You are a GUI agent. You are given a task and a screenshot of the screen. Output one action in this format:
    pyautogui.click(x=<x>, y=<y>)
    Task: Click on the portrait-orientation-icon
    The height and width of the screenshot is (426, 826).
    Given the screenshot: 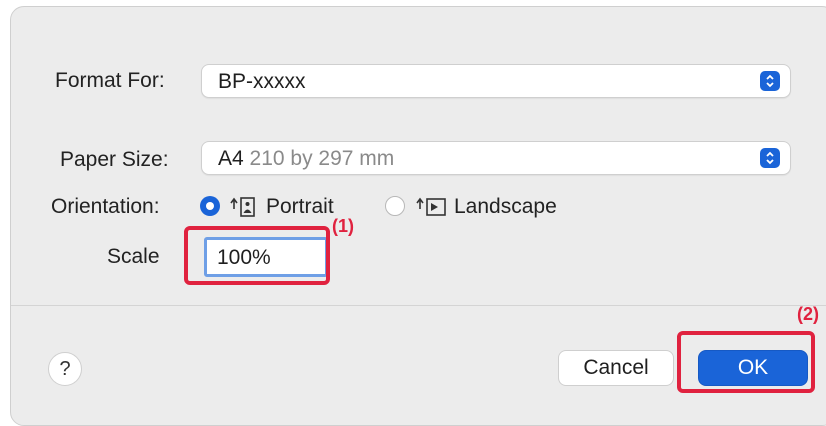 What is the action you would take?
    pyautogui.click(x=242, y=207)
    